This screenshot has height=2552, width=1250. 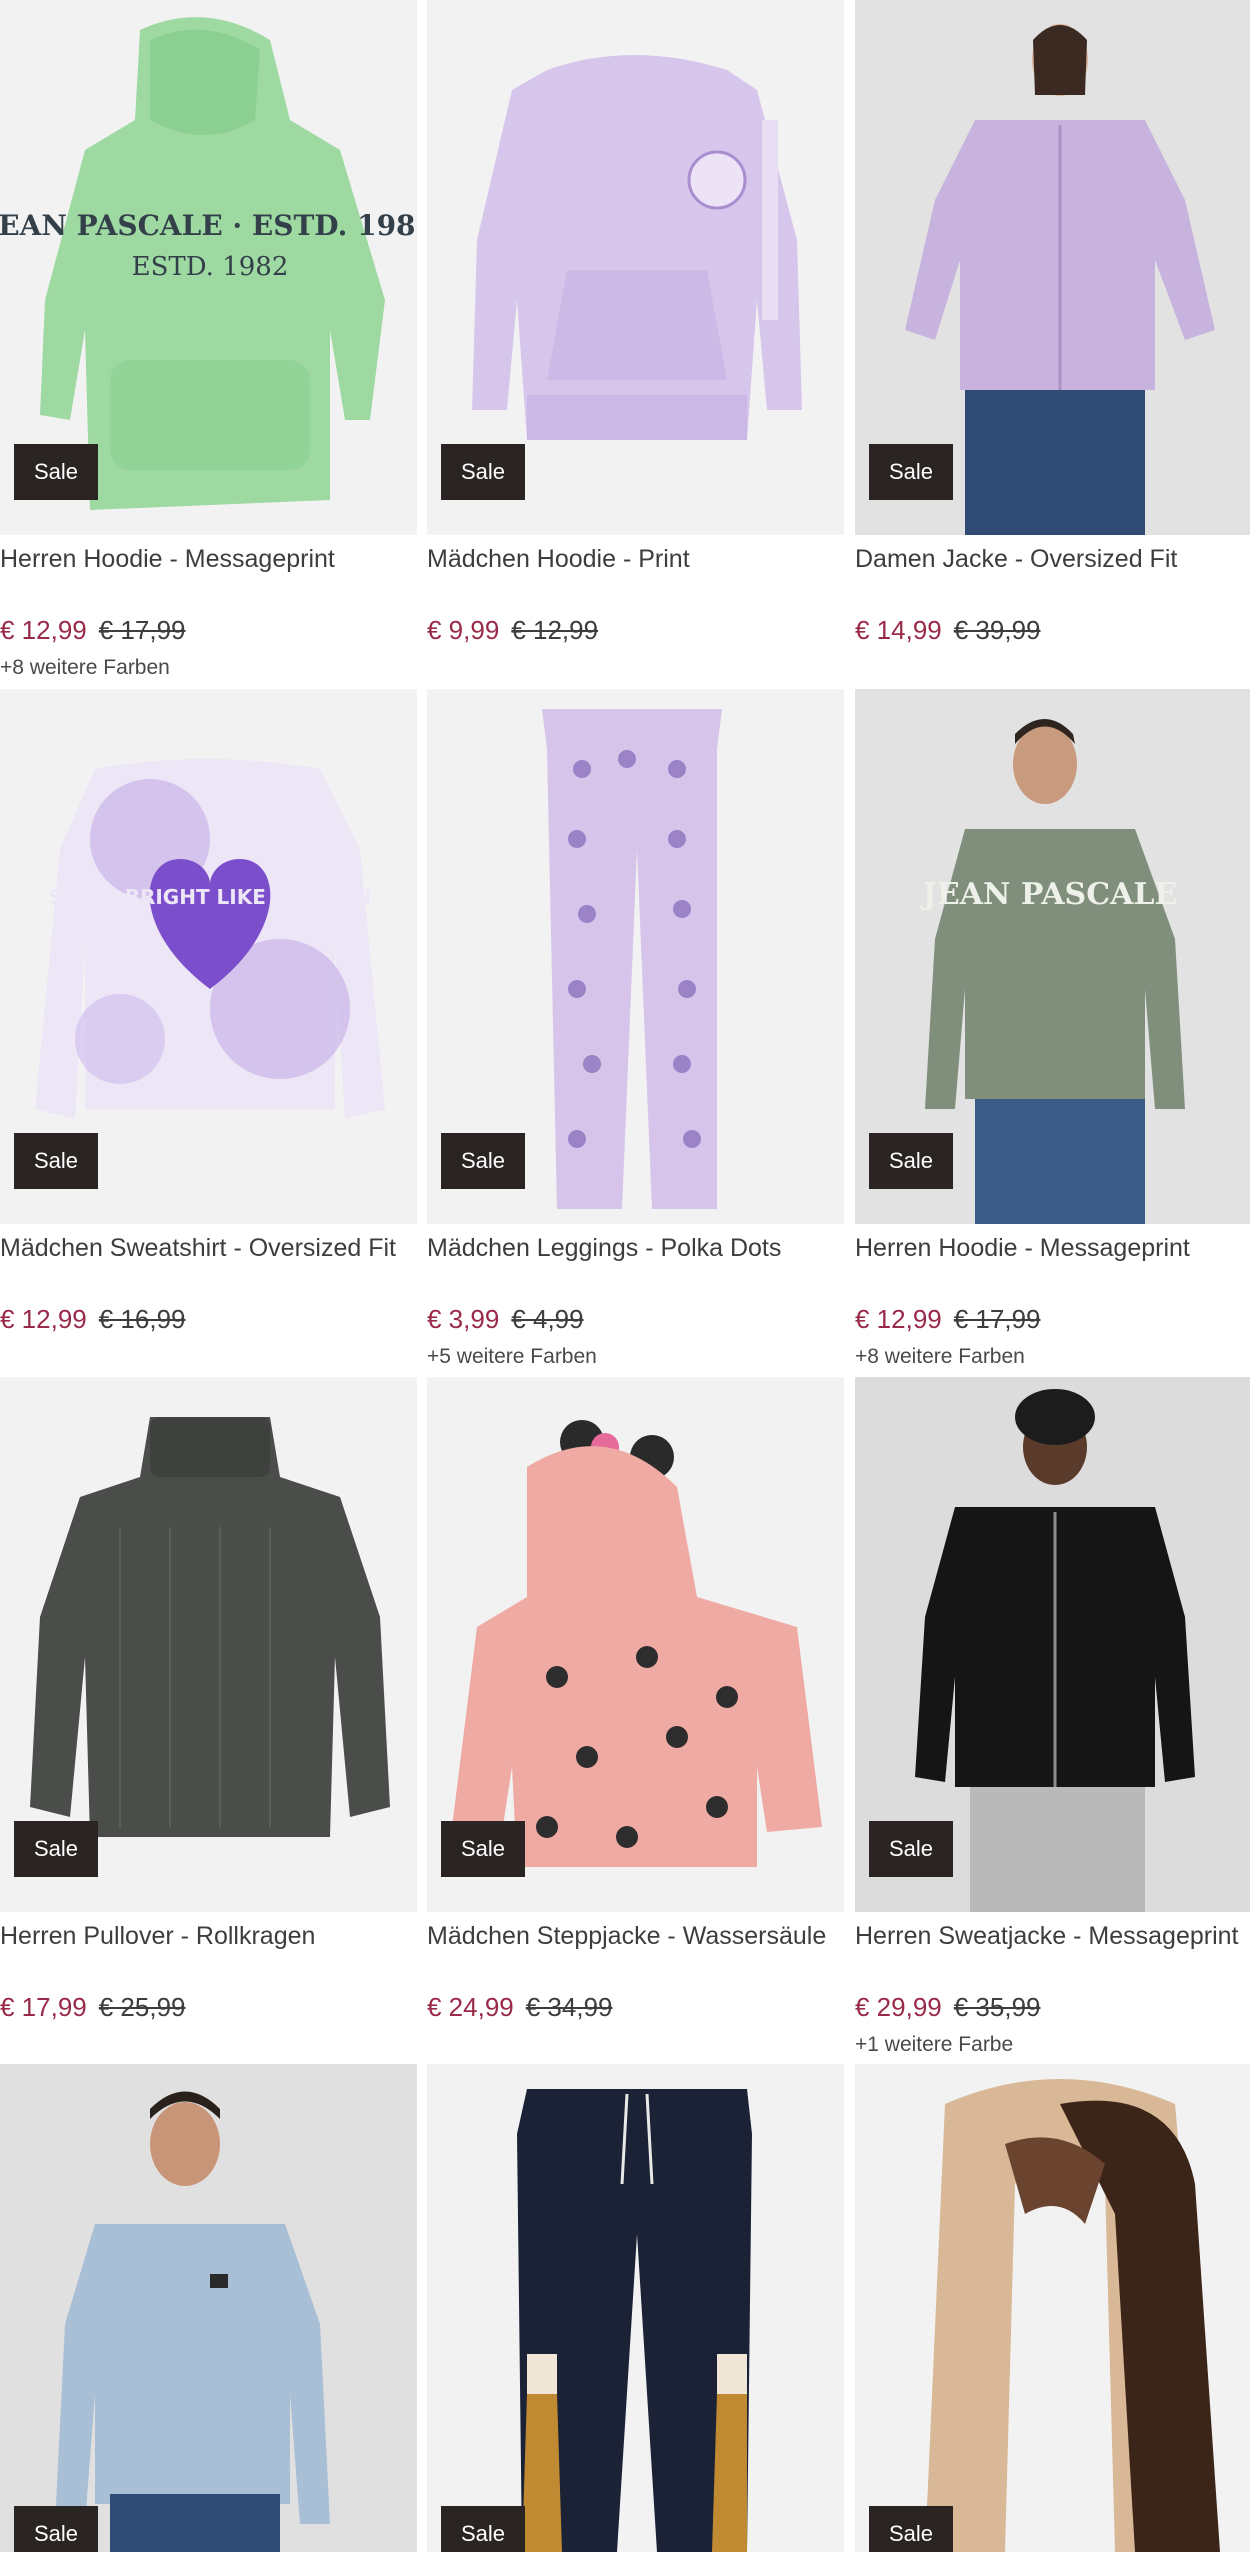 What do you see at coordinates (1049, 894) in the screenshot?
I see `svg-text: JEAN PASCALE` at bounding box center [1049, 894].